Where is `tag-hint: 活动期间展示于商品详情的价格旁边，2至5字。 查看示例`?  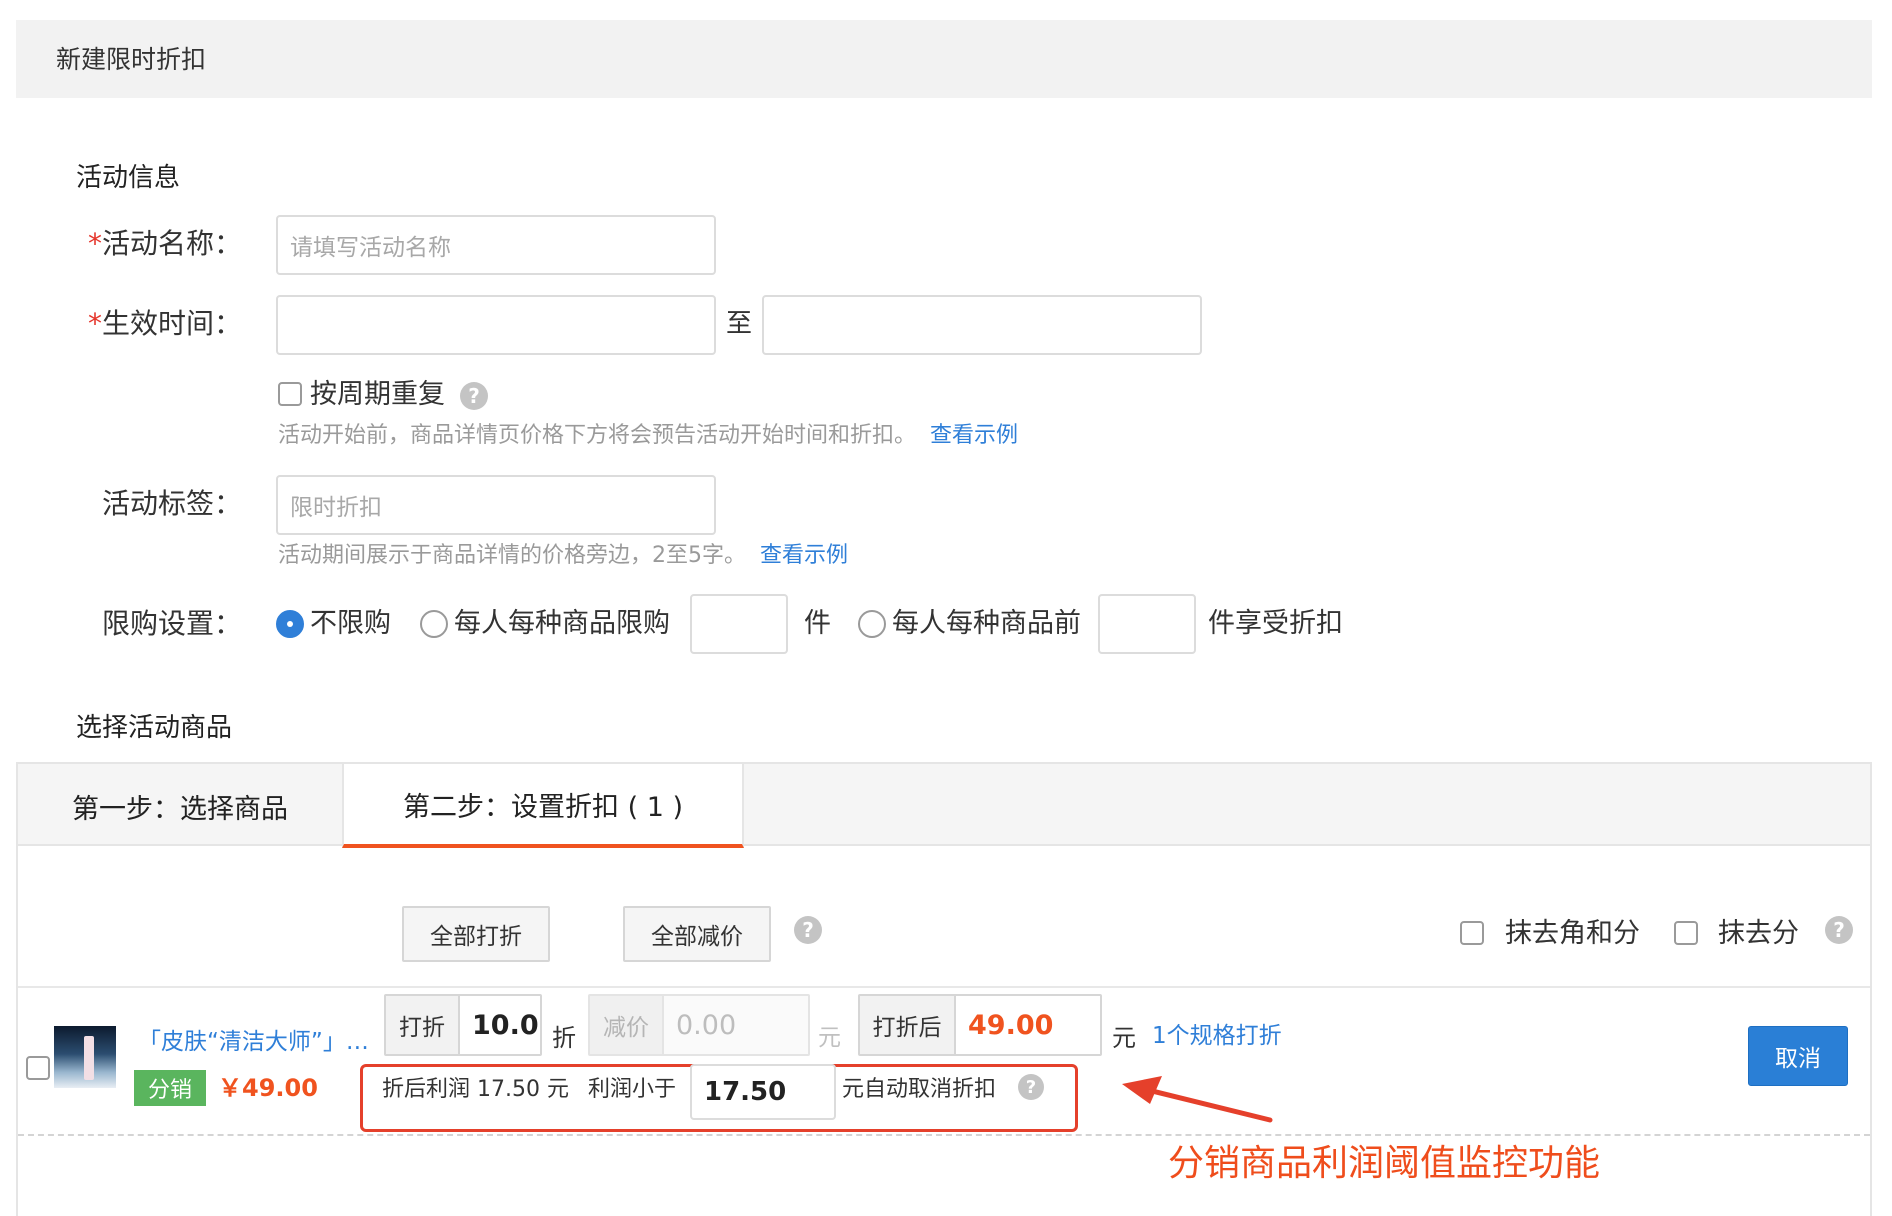
tag-hint: 活动期间展示于商品详情的价格旁边，2至5字。 查看示例 is located at coordinates (563, 555).